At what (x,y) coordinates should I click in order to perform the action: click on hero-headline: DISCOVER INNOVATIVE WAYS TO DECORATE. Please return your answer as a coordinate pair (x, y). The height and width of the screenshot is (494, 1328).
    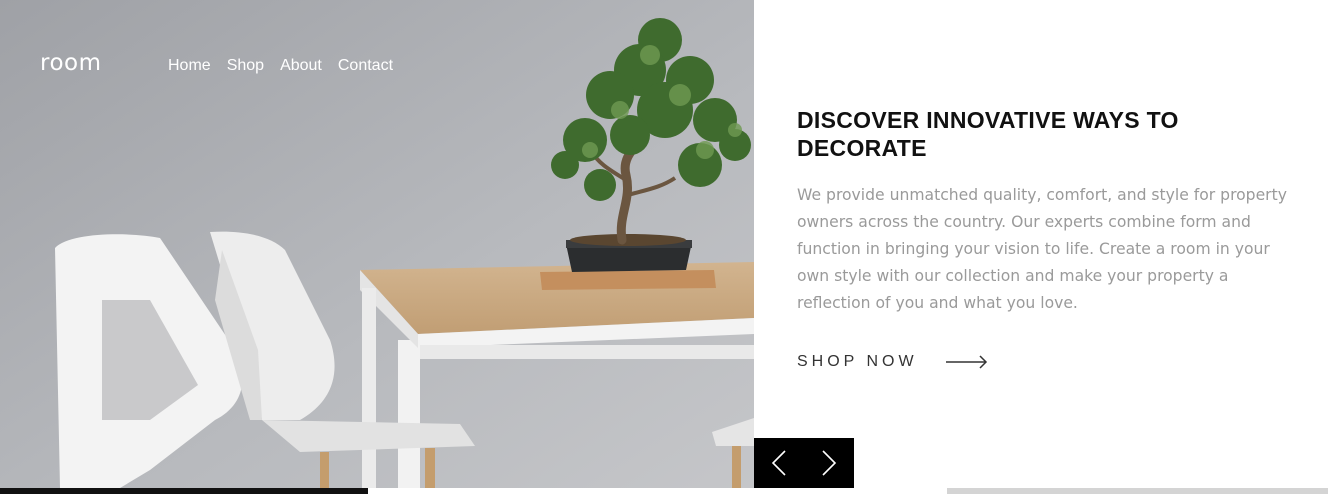
    Looking at the image, I should click on (988, 134).